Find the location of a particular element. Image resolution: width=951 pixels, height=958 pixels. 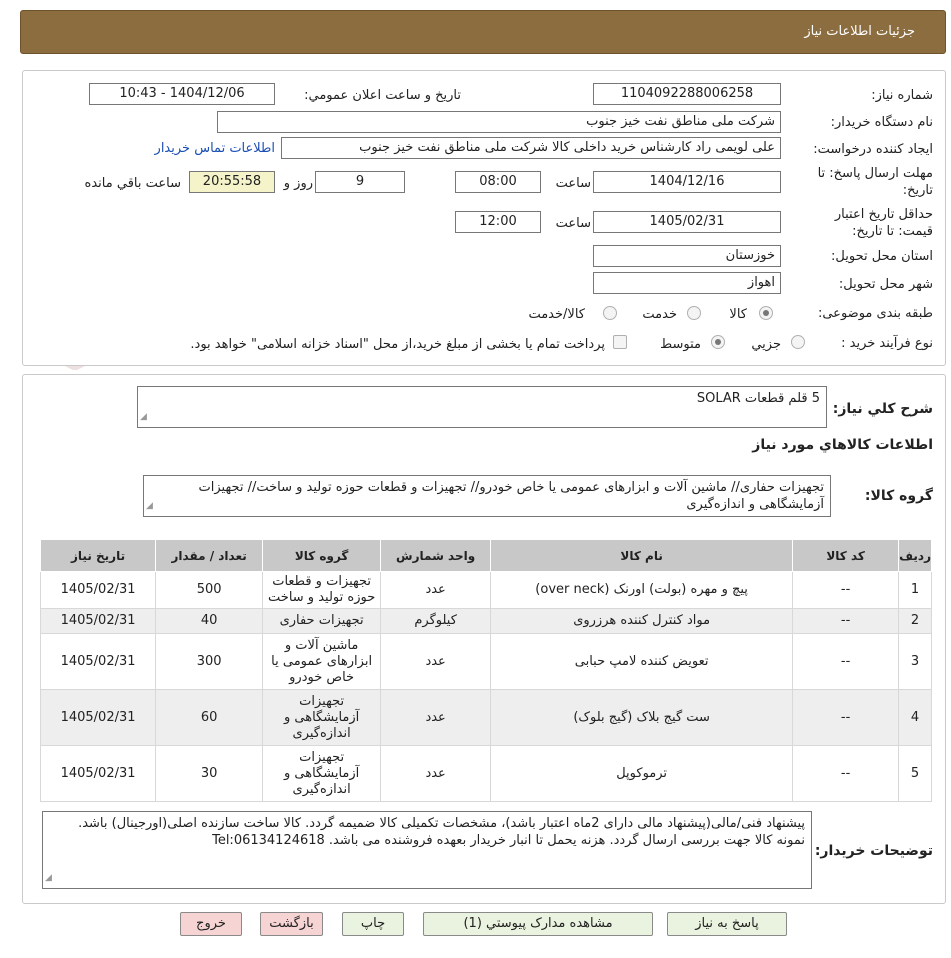

back-button: بازگشت is located at coordinates (291, 924).